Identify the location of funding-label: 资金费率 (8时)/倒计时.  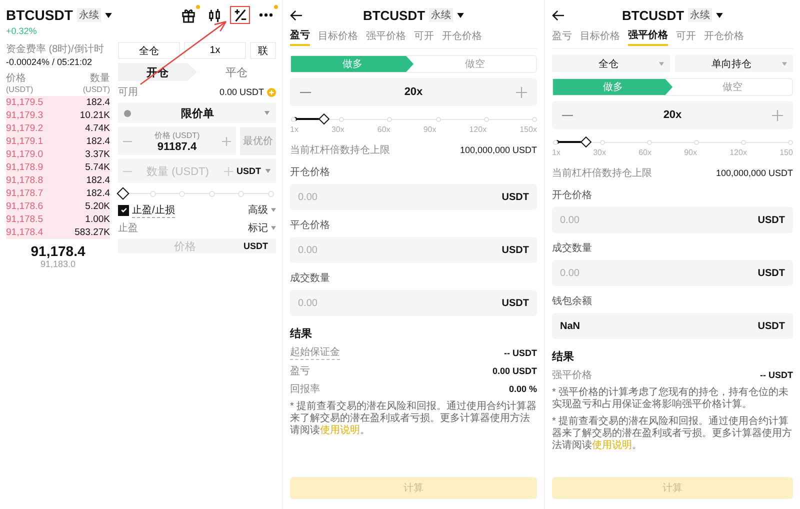
(55, 49).